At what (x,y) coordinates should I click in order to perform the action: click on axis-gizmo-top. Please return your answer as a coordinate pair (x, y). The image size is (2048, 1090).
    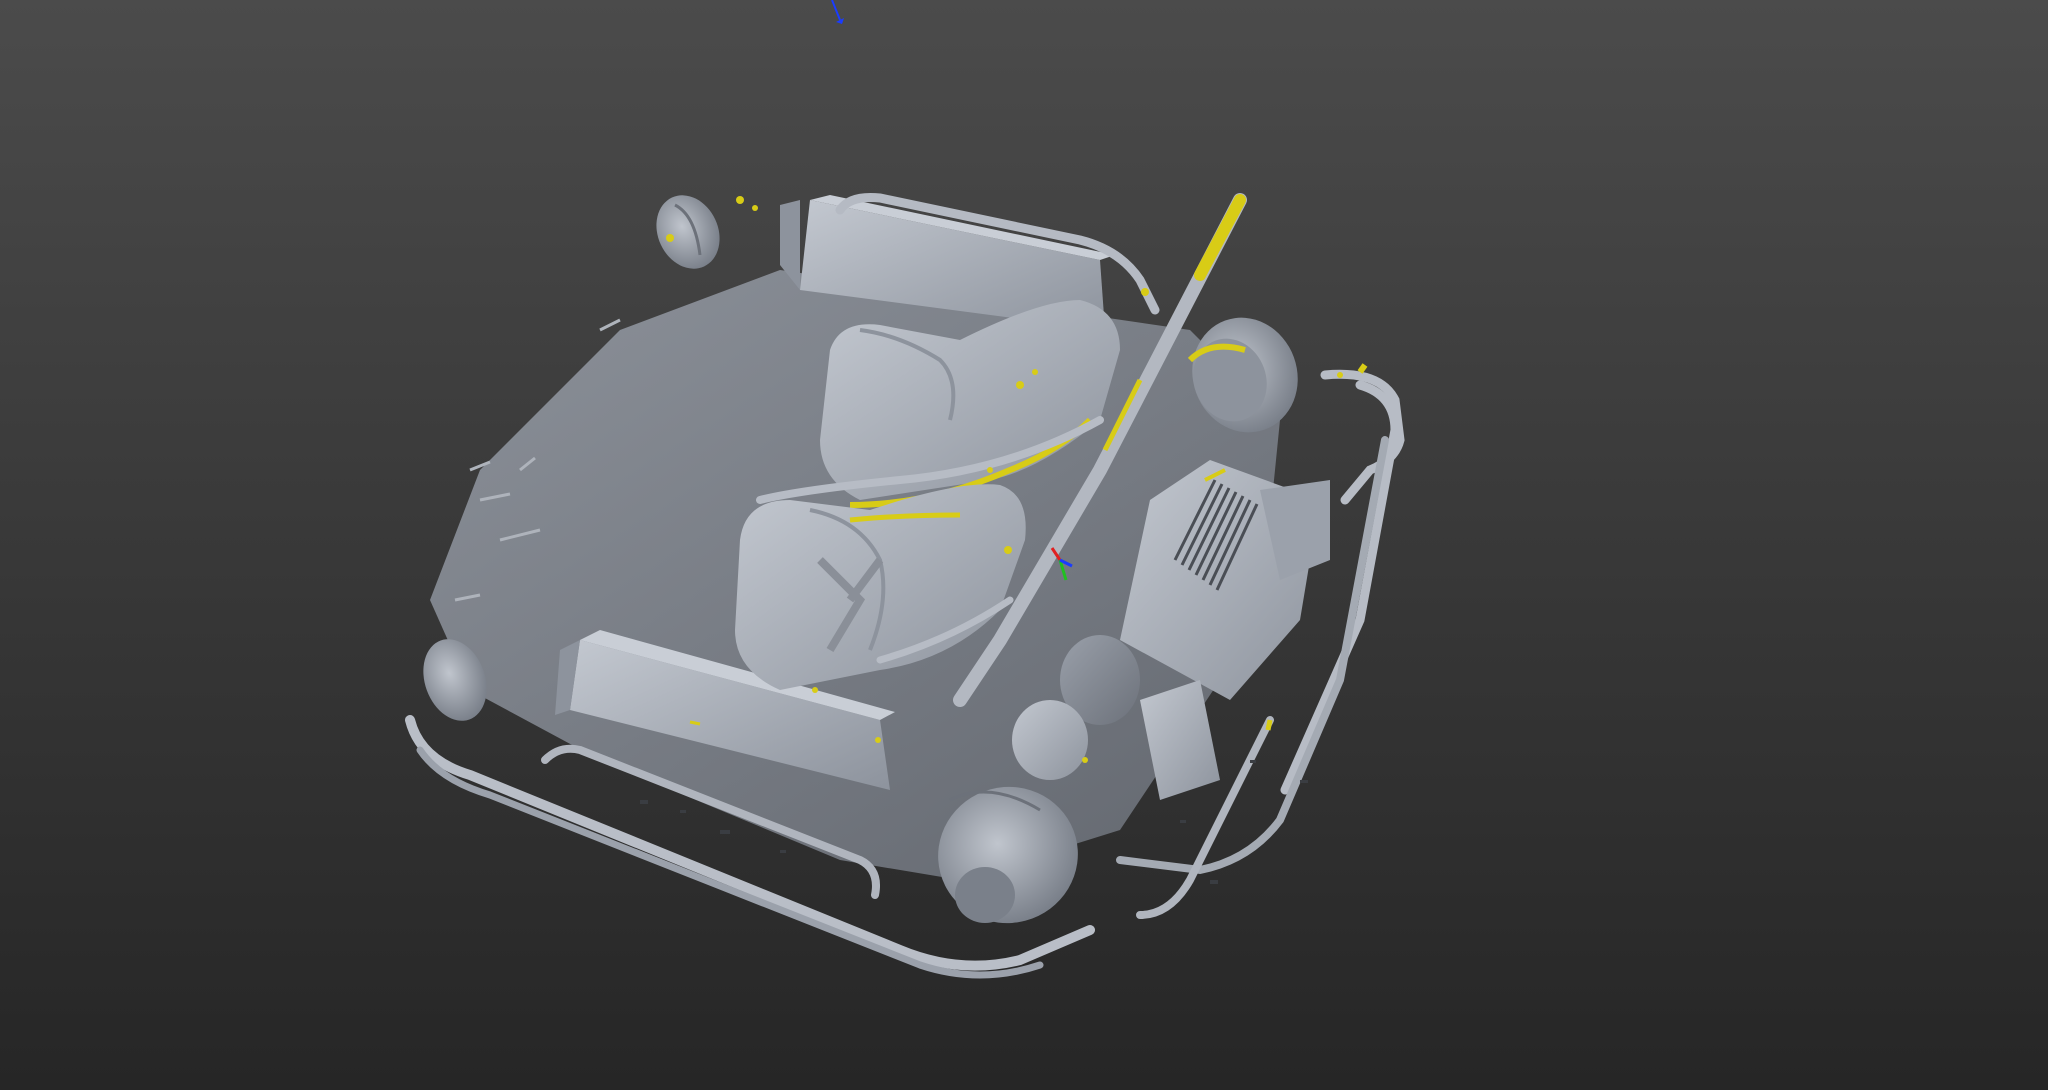
    Looking at the image, I should click on (837, 12).